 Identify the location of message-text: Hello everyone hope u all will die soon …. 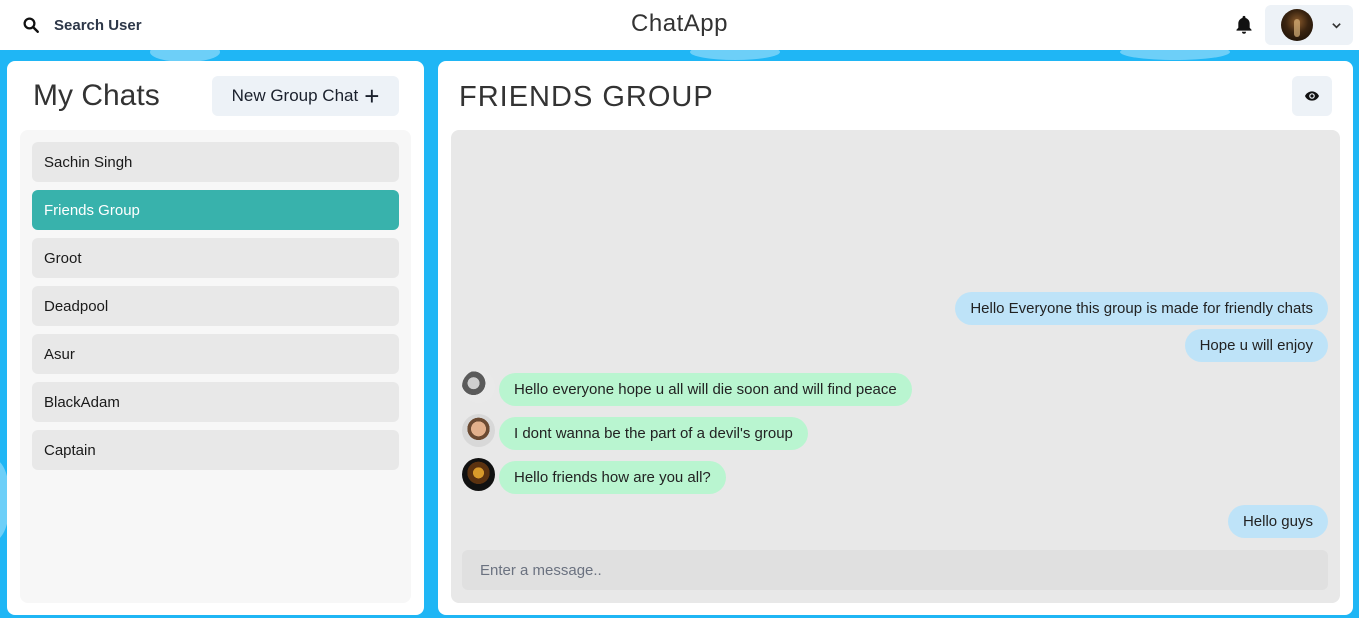
(705, 389).